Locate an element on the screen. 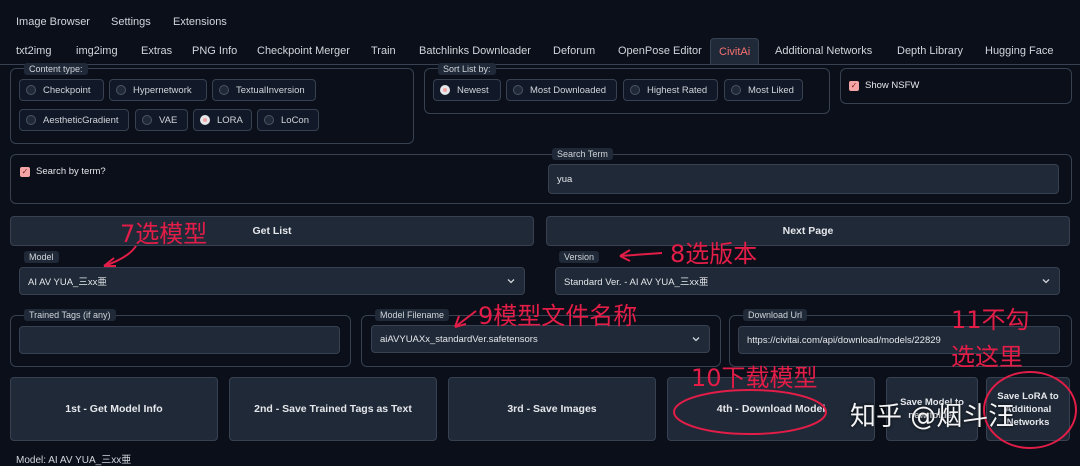  annotation-step-11-line1: 11不勾 is located at coordinates (990, 320).